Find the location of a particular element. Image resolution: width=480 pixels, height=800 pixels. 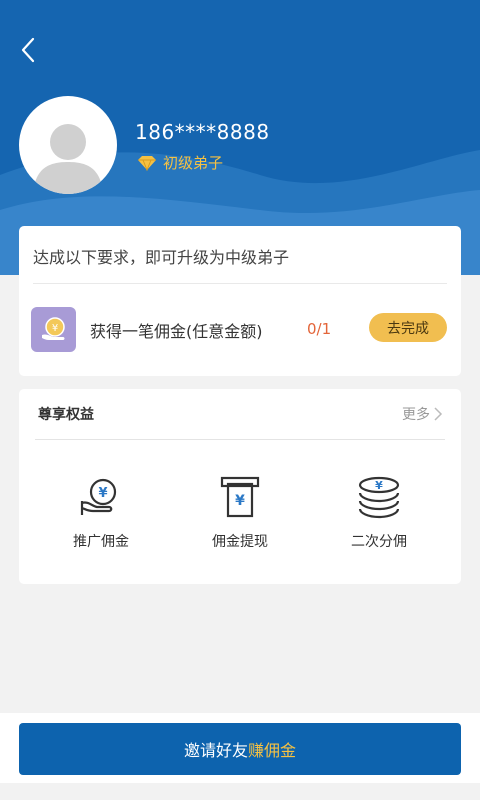

level-badge: 初级弟子 is located at coordinates (180, 162).